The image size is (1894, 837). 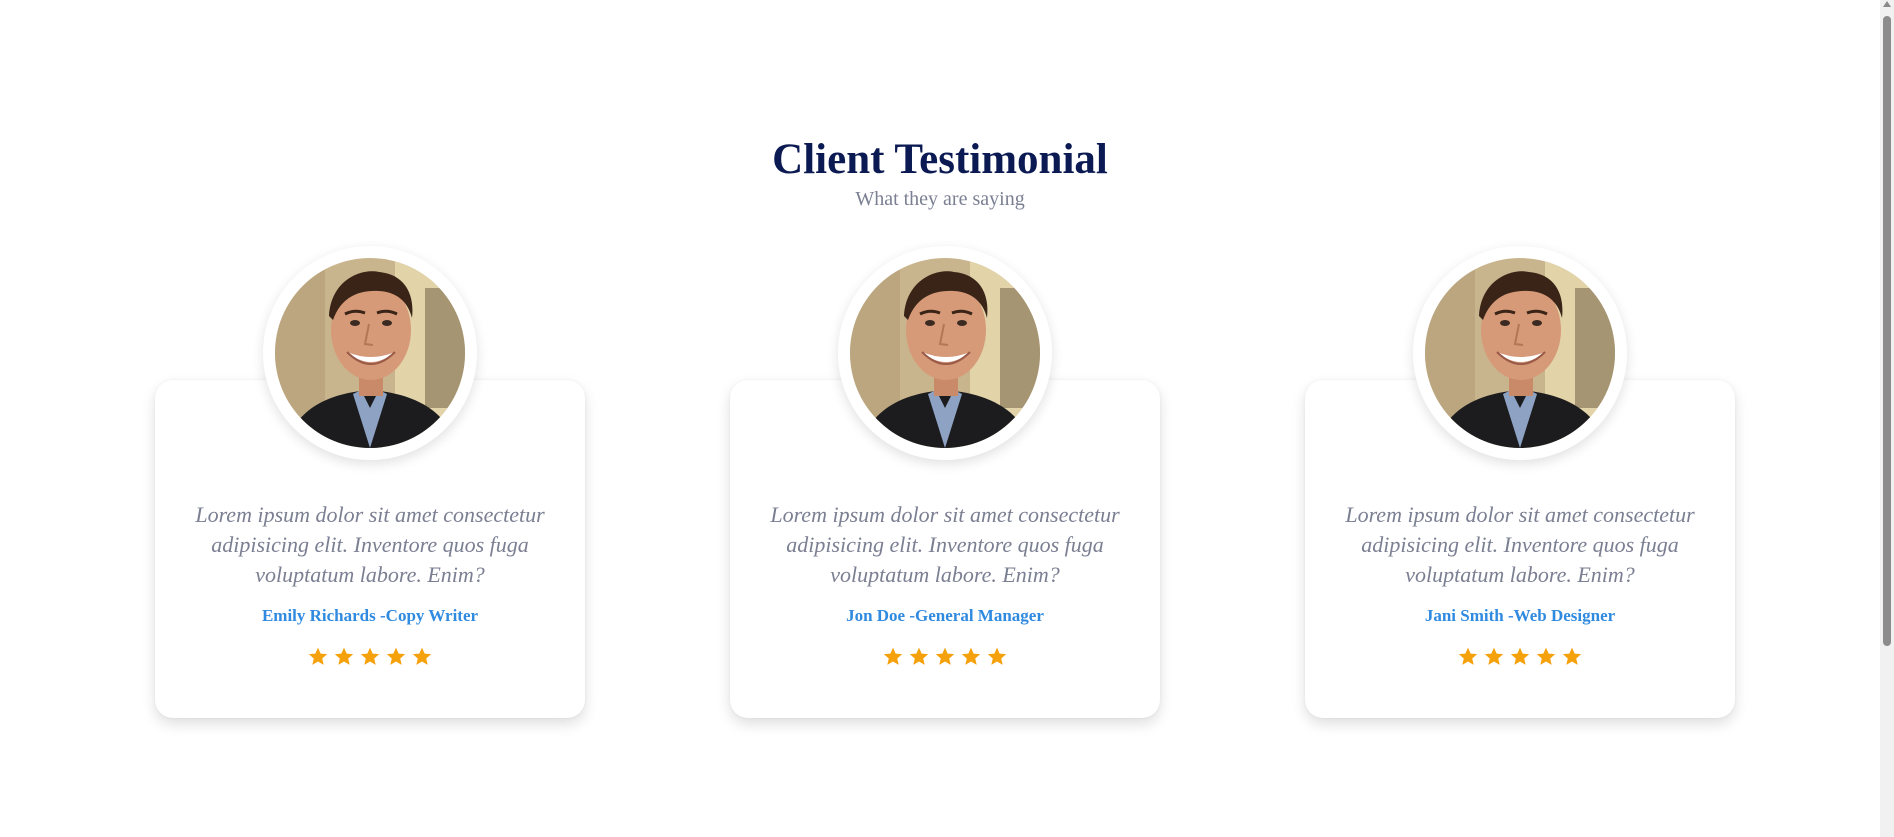 What do you see at coordinates (370, 615) in the screenshot?
I see `testimonial-author: Emily Richards -Copy Writer` at bounding box center [370, 615].